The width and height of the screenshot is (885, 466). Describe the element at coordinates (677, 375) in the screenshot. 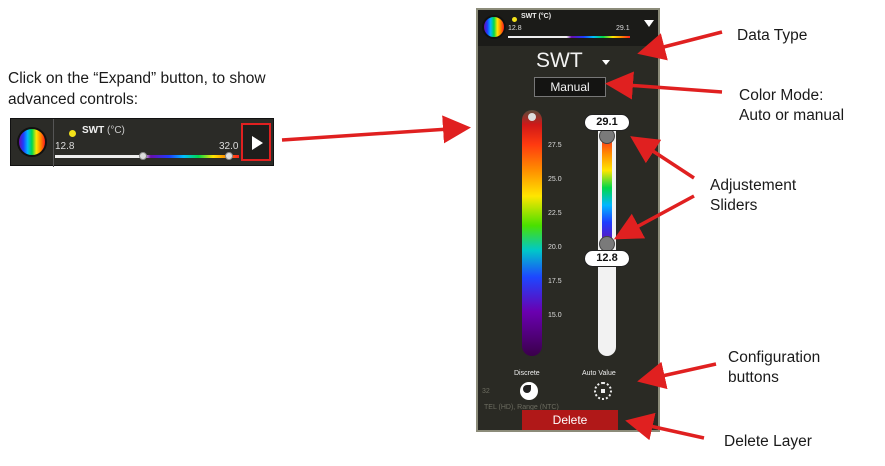

I see `config-arrow` at that location.